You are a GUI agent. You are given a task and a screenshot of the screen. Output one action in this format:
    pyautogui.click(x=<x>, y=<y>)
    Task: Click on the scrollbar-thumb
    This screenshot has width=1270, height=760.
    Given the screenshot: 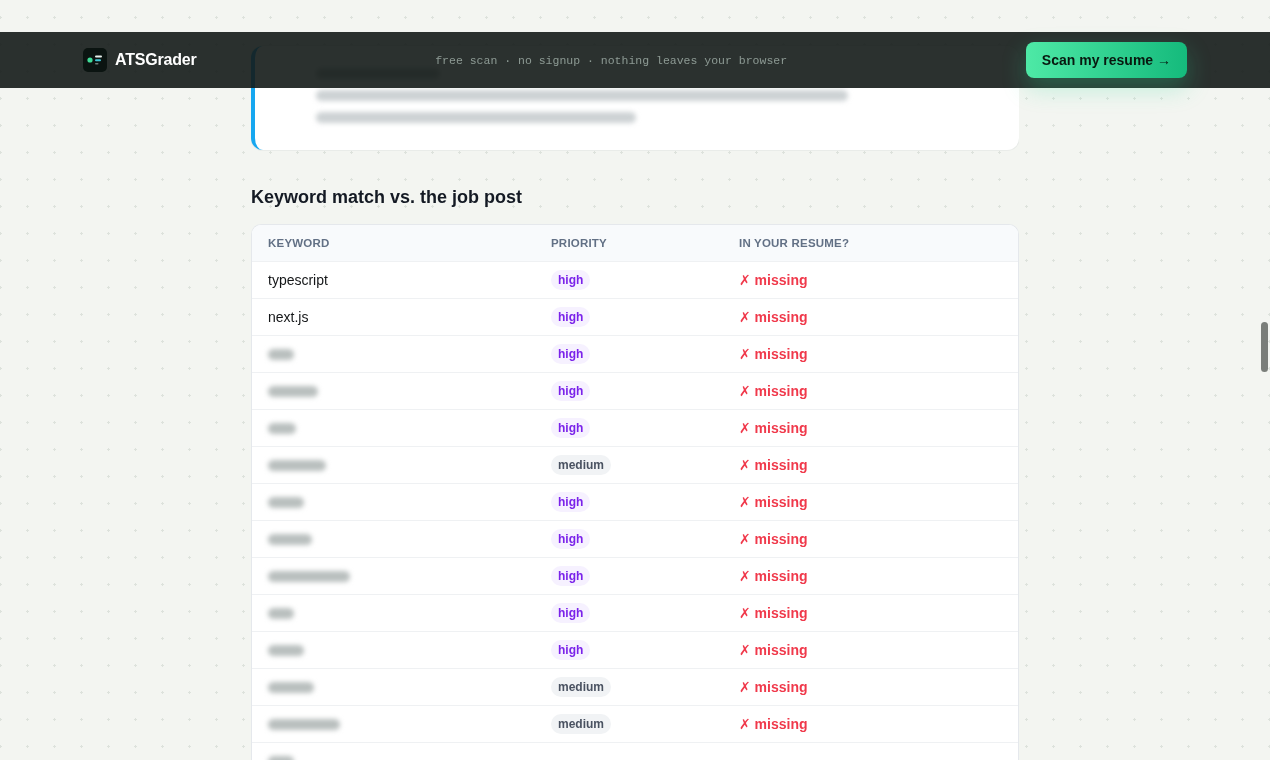 What is the action you would take?
    pyautogui.click(x=1264, y=347)
    